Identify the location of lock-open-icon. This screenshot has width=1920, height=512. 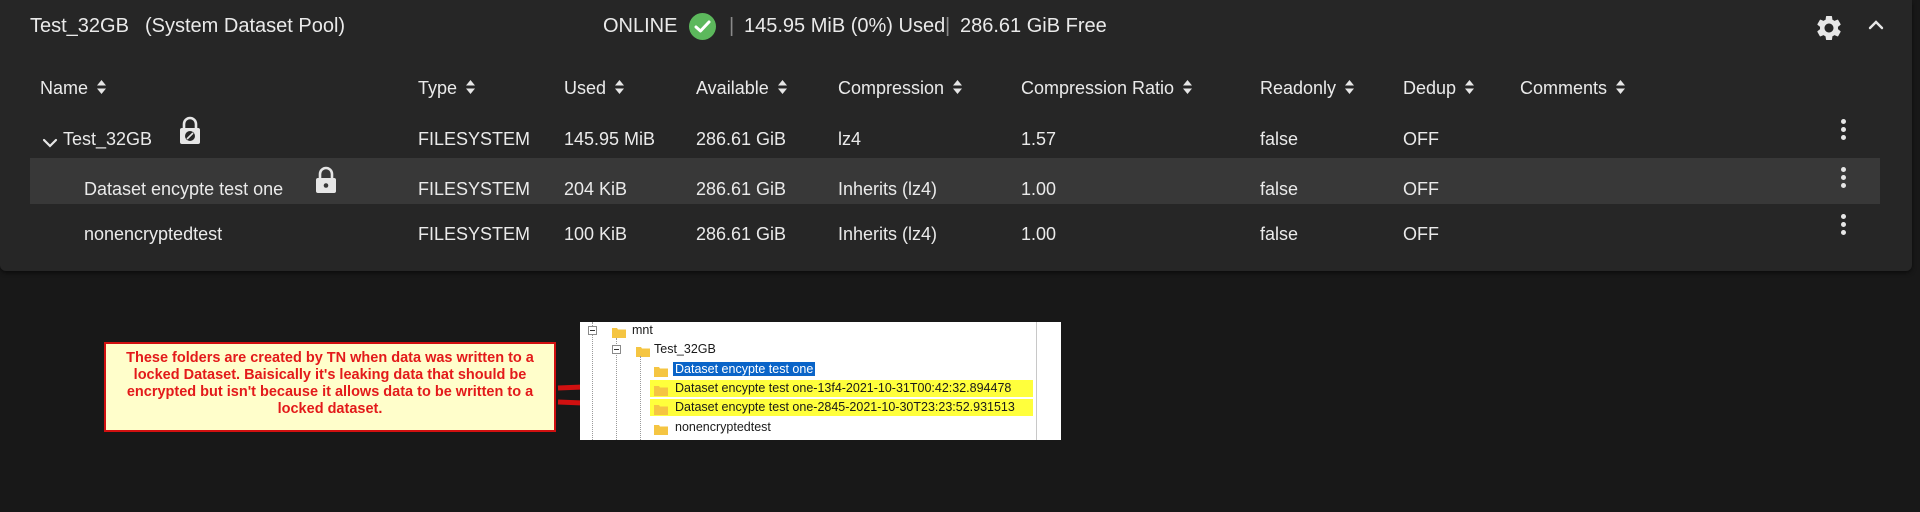
(190, 131).